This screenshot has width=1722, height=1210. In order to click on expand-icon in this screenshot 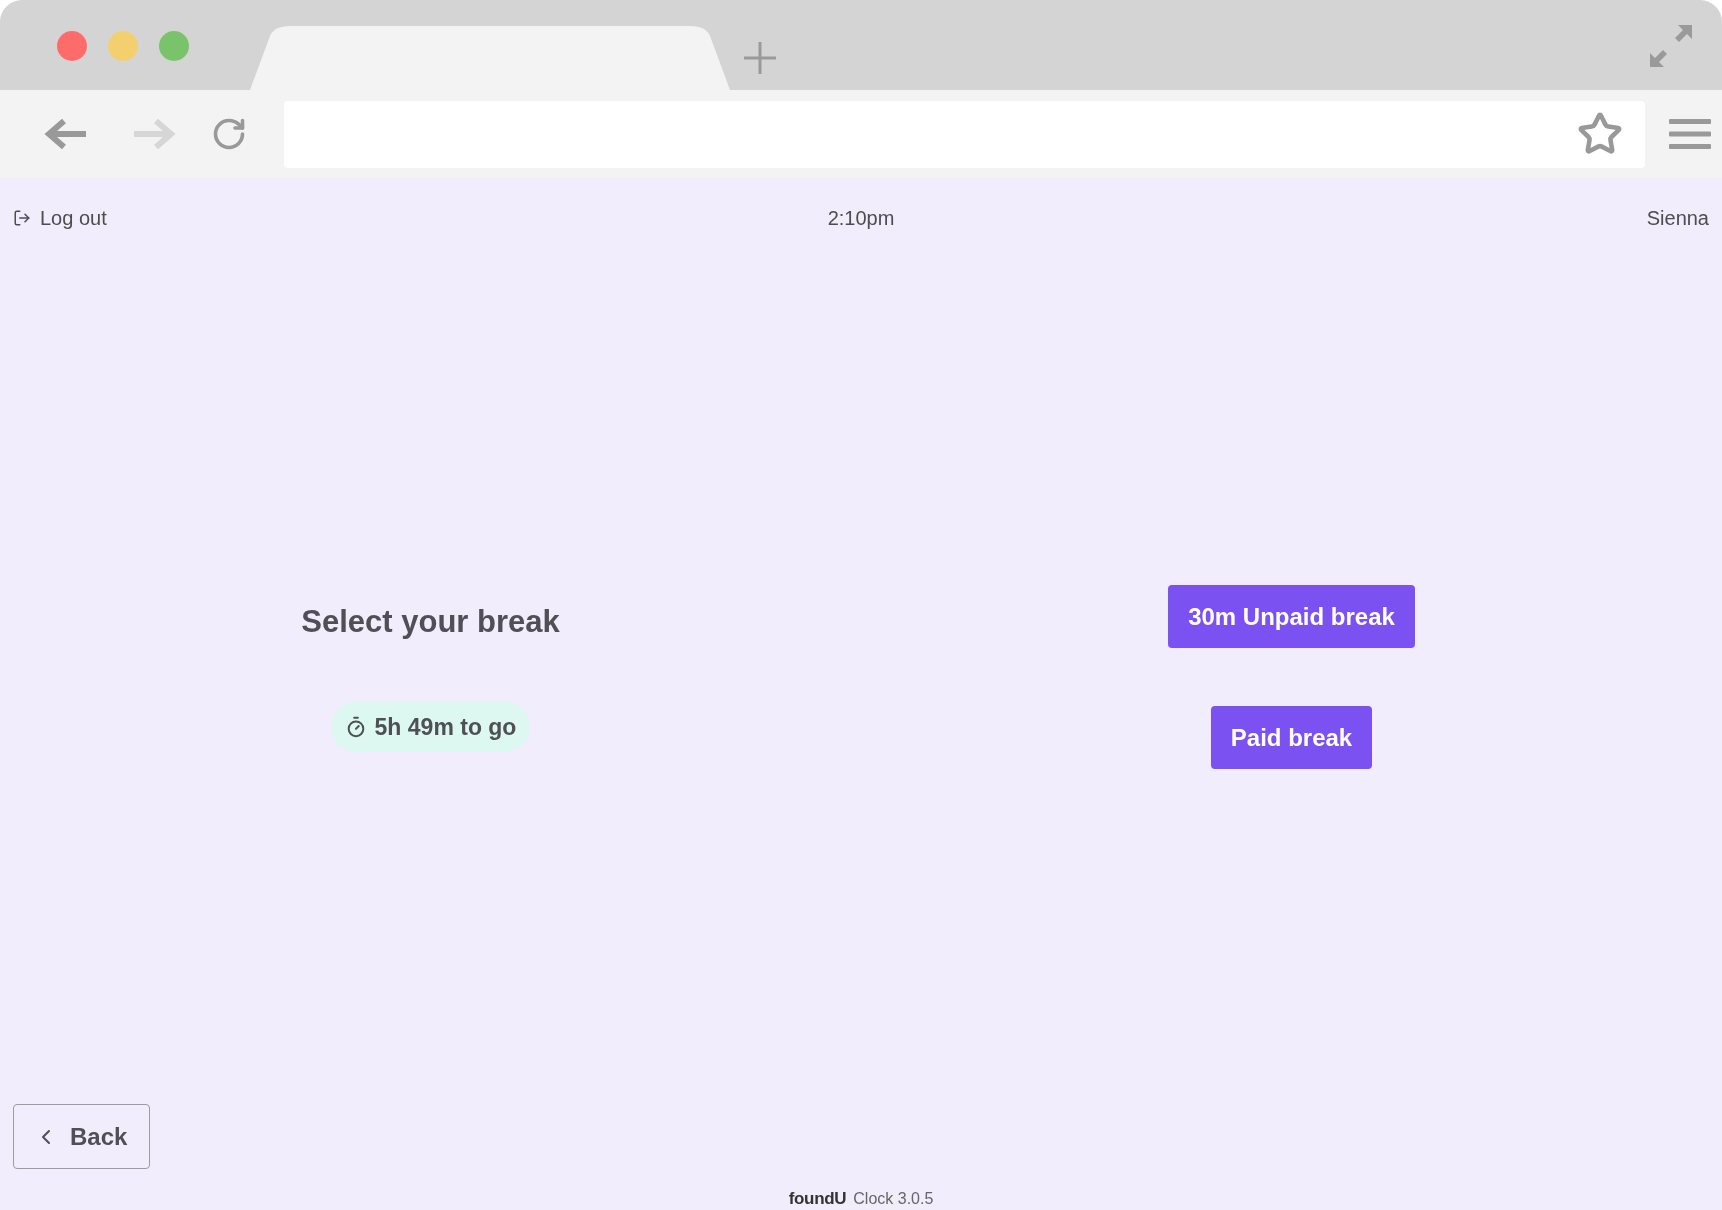, I will do `click(1671, 46)`.